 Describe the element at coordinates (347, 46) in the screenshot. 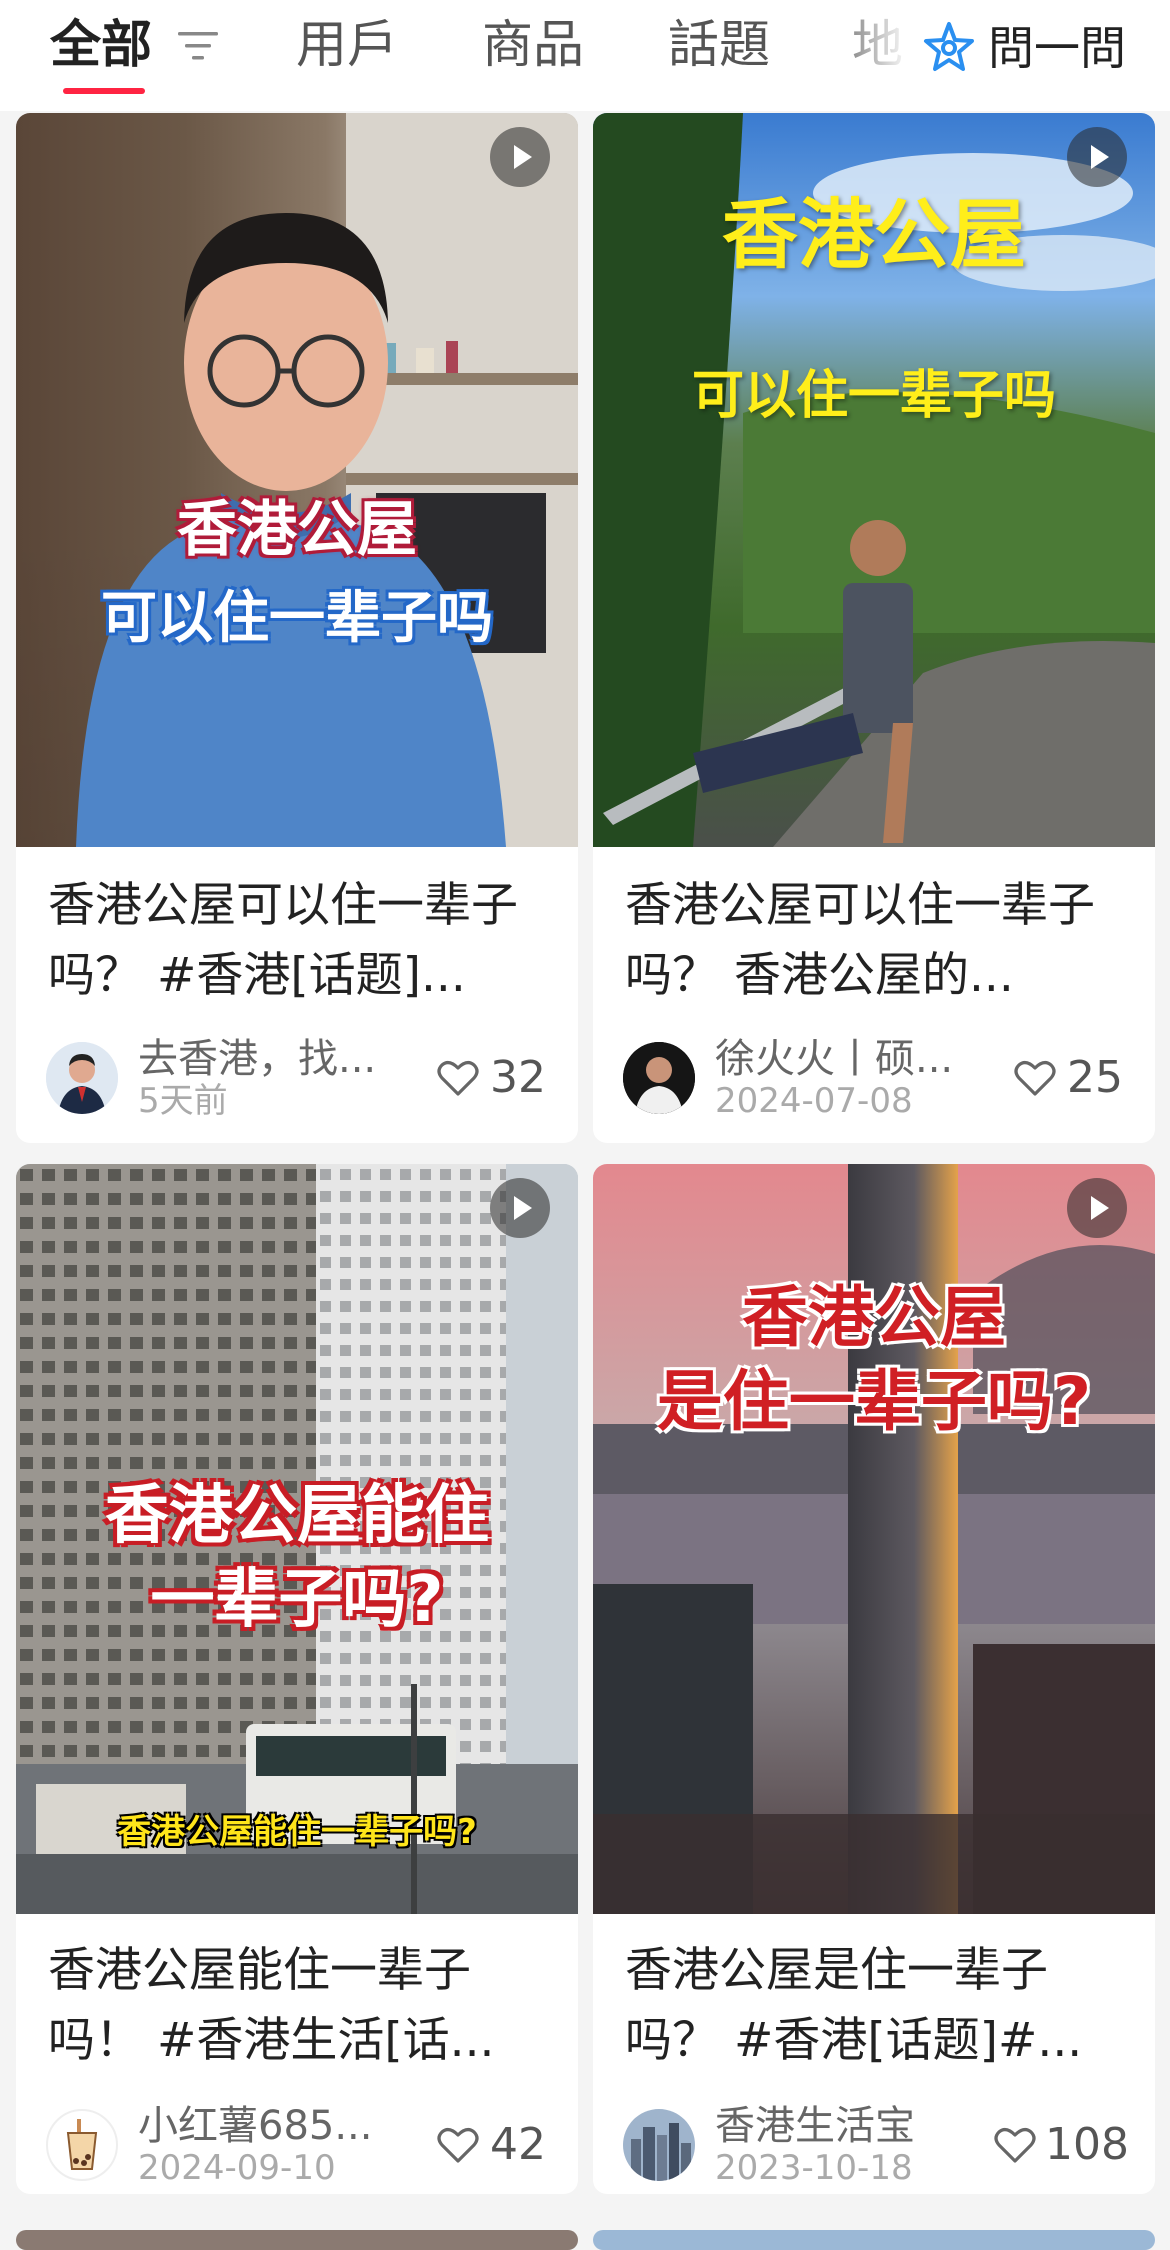

I see `tab-users: 用戶` at that location.